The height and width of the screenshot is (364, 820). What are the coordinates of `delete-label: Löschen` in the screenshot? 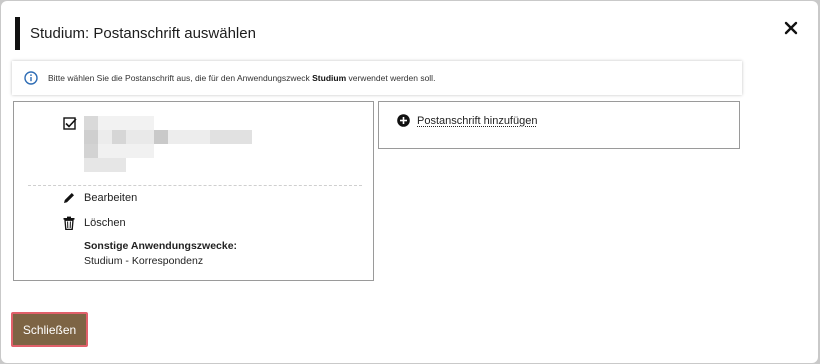 It's located at (105, 223).